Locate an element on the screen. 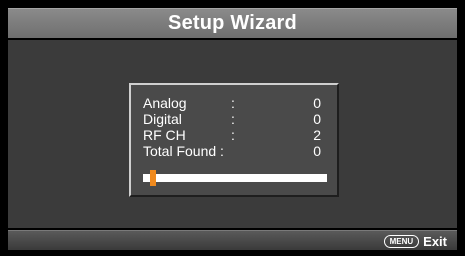 The width and height of the screenshot is (465, 256). scan-progress-bar is located at coordinates (235, 178).